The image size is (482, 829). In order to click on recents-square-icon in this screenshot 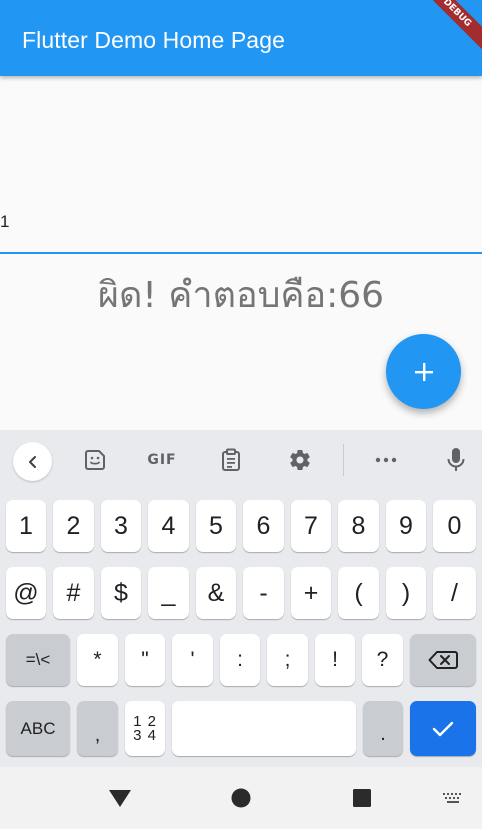, I will do `click(362, 798)`.